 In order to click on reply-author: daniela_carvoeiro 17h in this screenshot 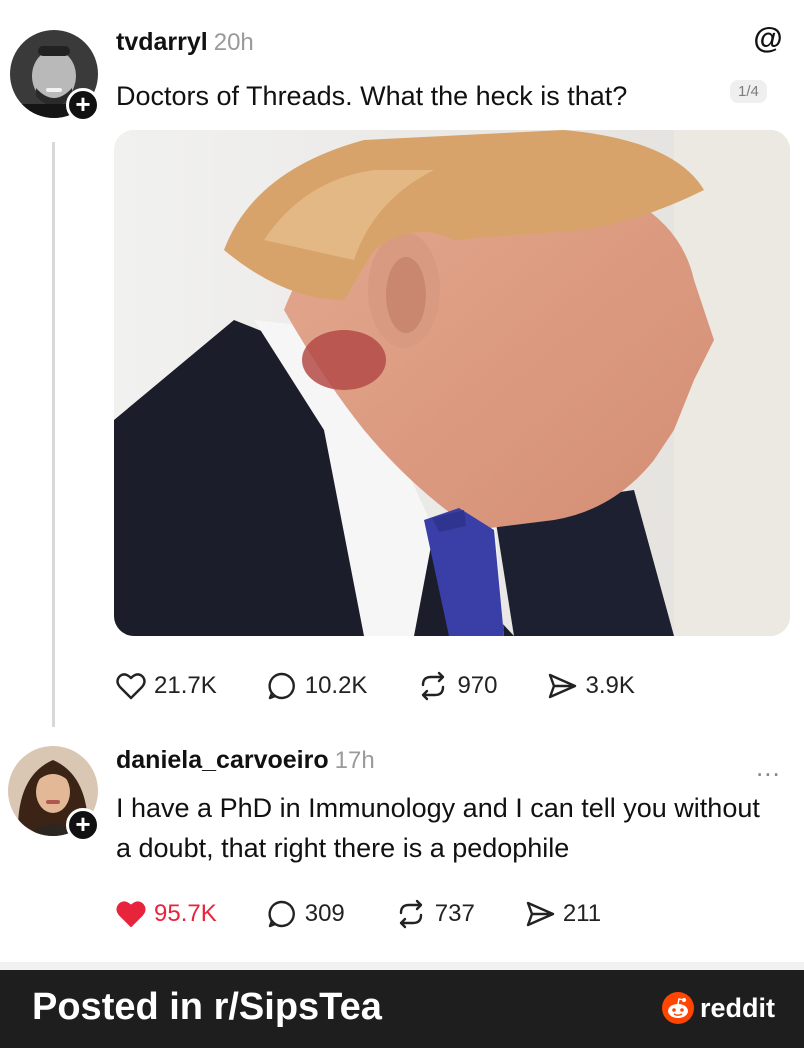, I will do `click(245, 760)`.